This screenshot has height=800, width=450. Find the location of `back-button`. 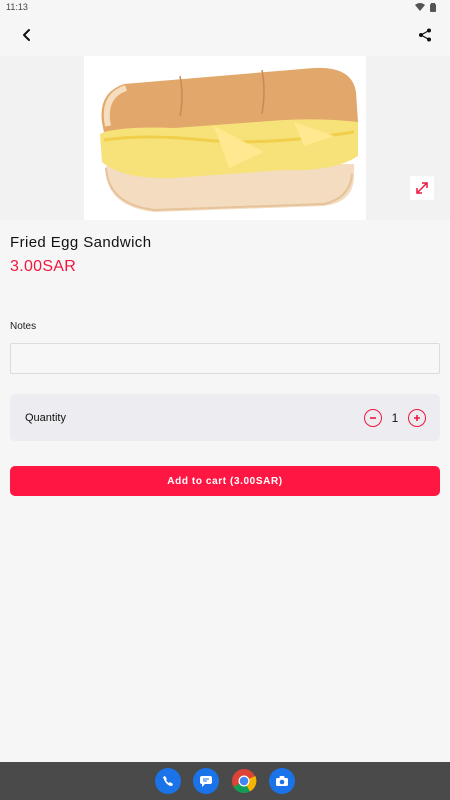

back-button is located at coordinates (27, 35).